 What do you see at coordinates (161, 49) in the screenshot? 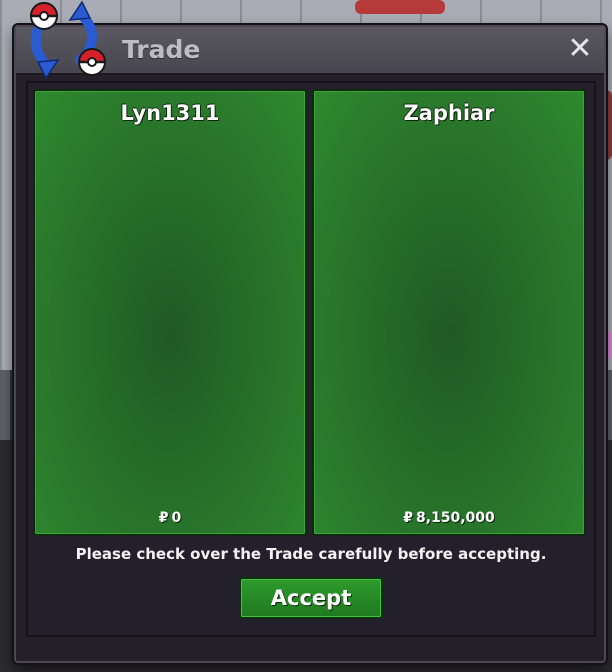
I see `window-title: Trade` at bounding box center [161, 49].